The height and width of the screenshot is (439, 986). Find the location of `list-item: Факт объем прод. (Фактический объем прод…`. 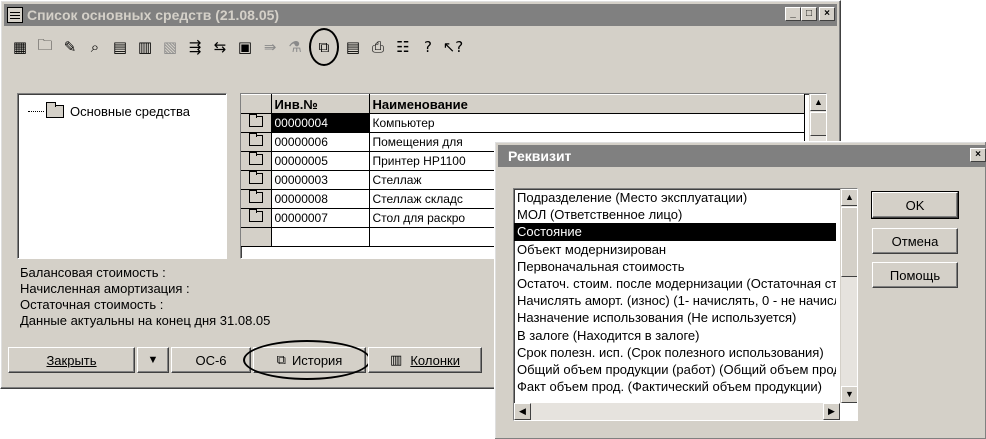

list-item: Факт объем прод. (Фактический объем прод… is located at coordinates (675, 386).